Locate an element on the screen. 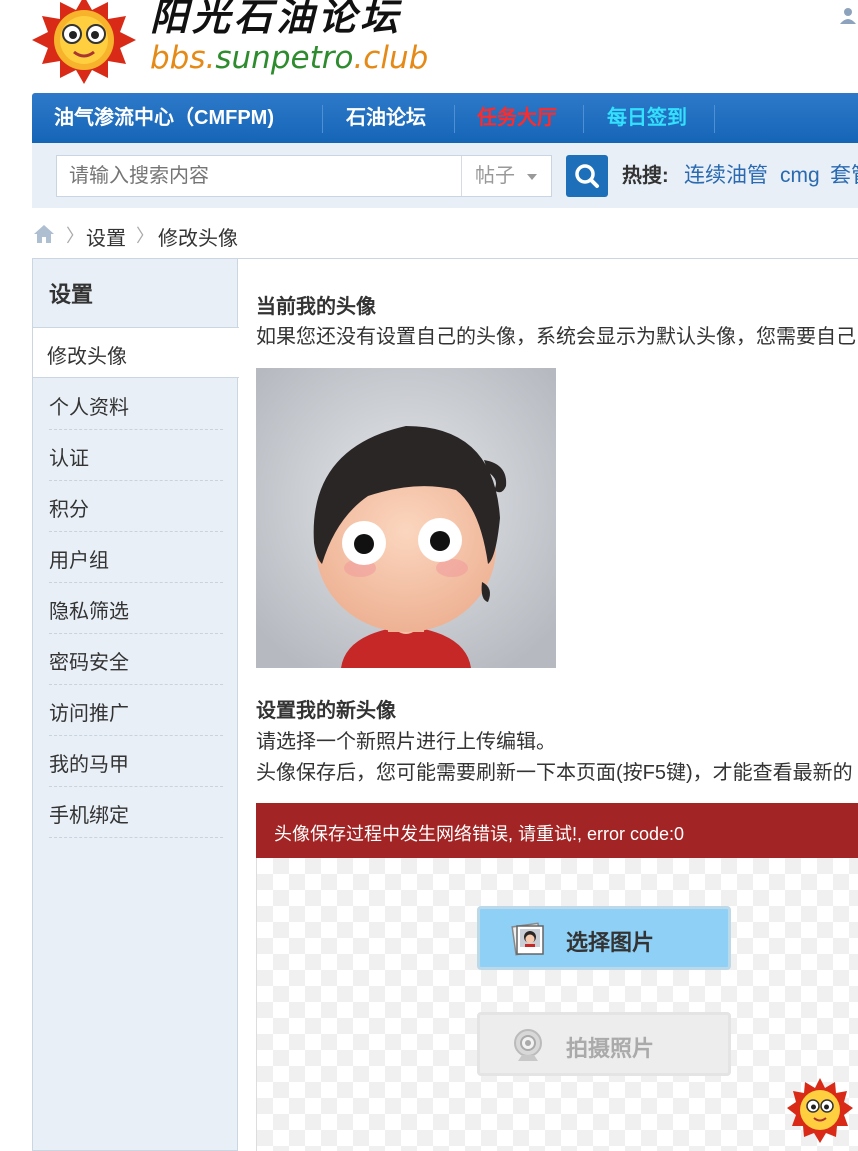 The image size is (858, 1151). site-logo: 阳光石油论坛 bbs.sunpetro.club is located at coordinates (235, 43).